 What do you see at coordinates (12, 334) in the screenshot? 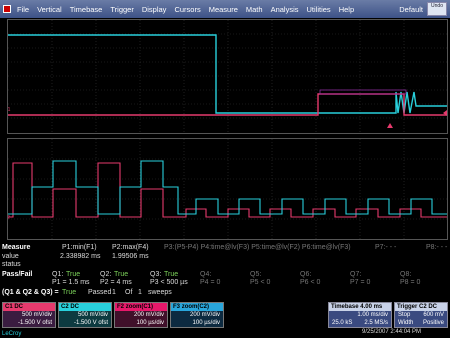
I see `brand-logo: LeCroy` at bounding box center [12, 334].